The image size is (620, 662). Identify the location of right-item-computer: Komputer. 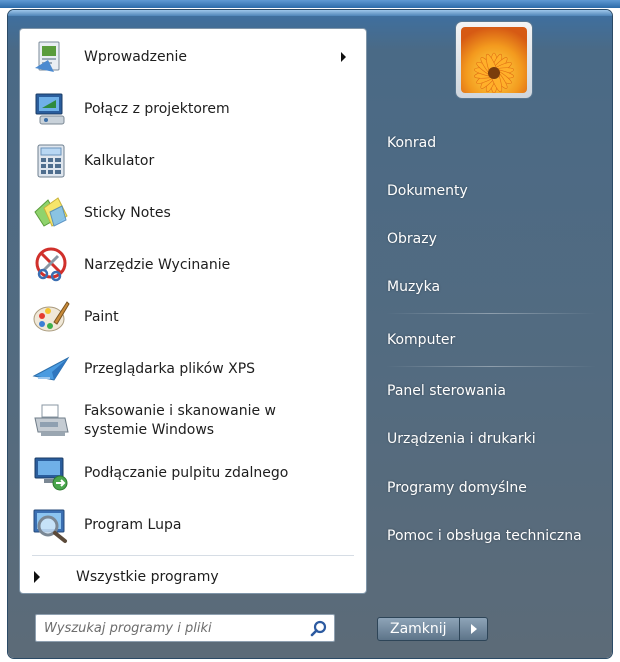
(491, 340).